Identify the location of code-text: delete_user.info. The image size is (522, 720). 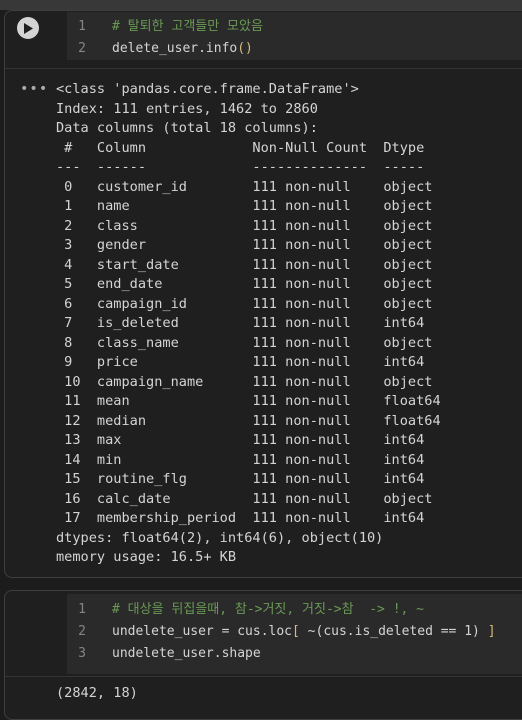
(175, 48).